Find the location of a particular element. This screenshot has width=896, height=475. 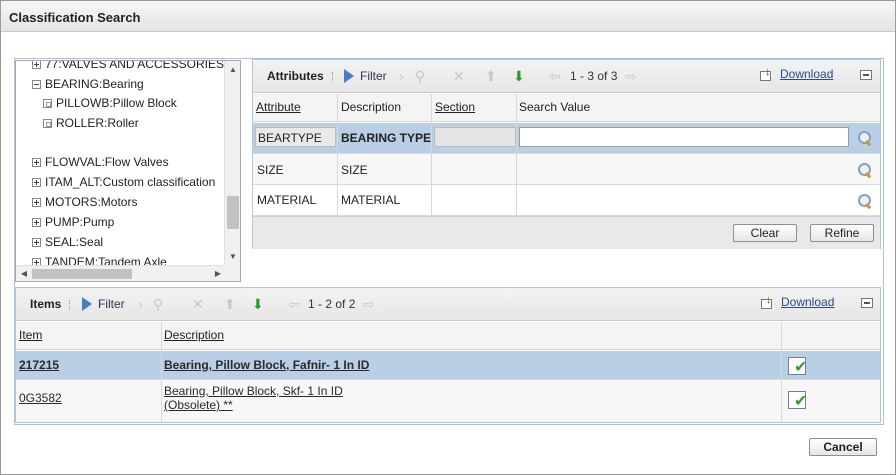

tree-vertical-scrollbar: ▲ ▼ is located at coordinates (232, 163).